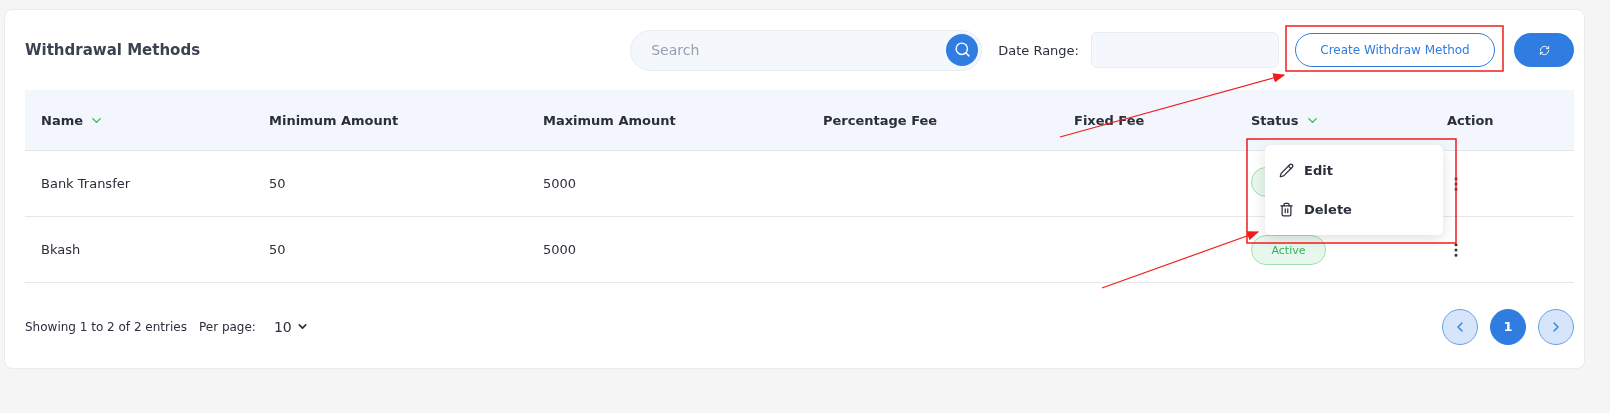  What do you see at coordinates (1354, 209) in the screenshot?
I see `menu-item: Delete` at bounding box center [1354, 209].